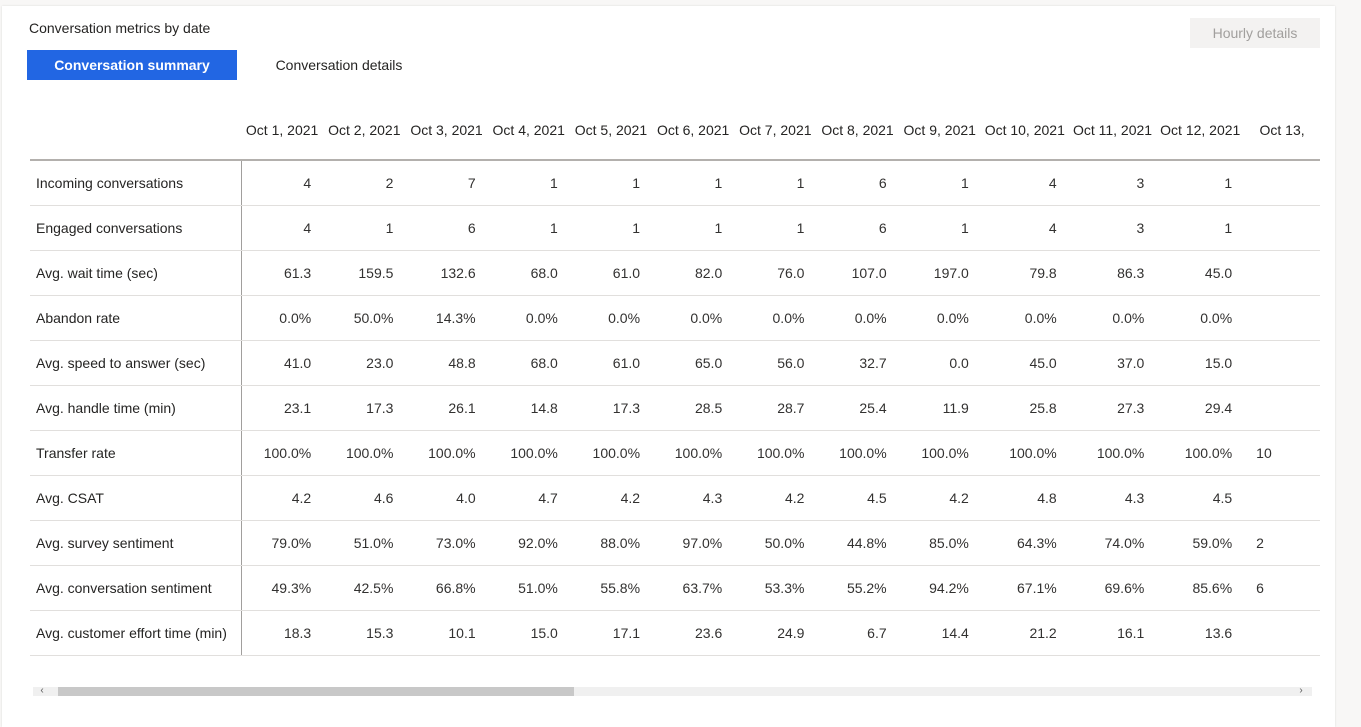  What do you see at coordinates (1200, 408) in the screenshot?
I see `metric-value-cell: 29.4` at bounding box center [1200, 408].